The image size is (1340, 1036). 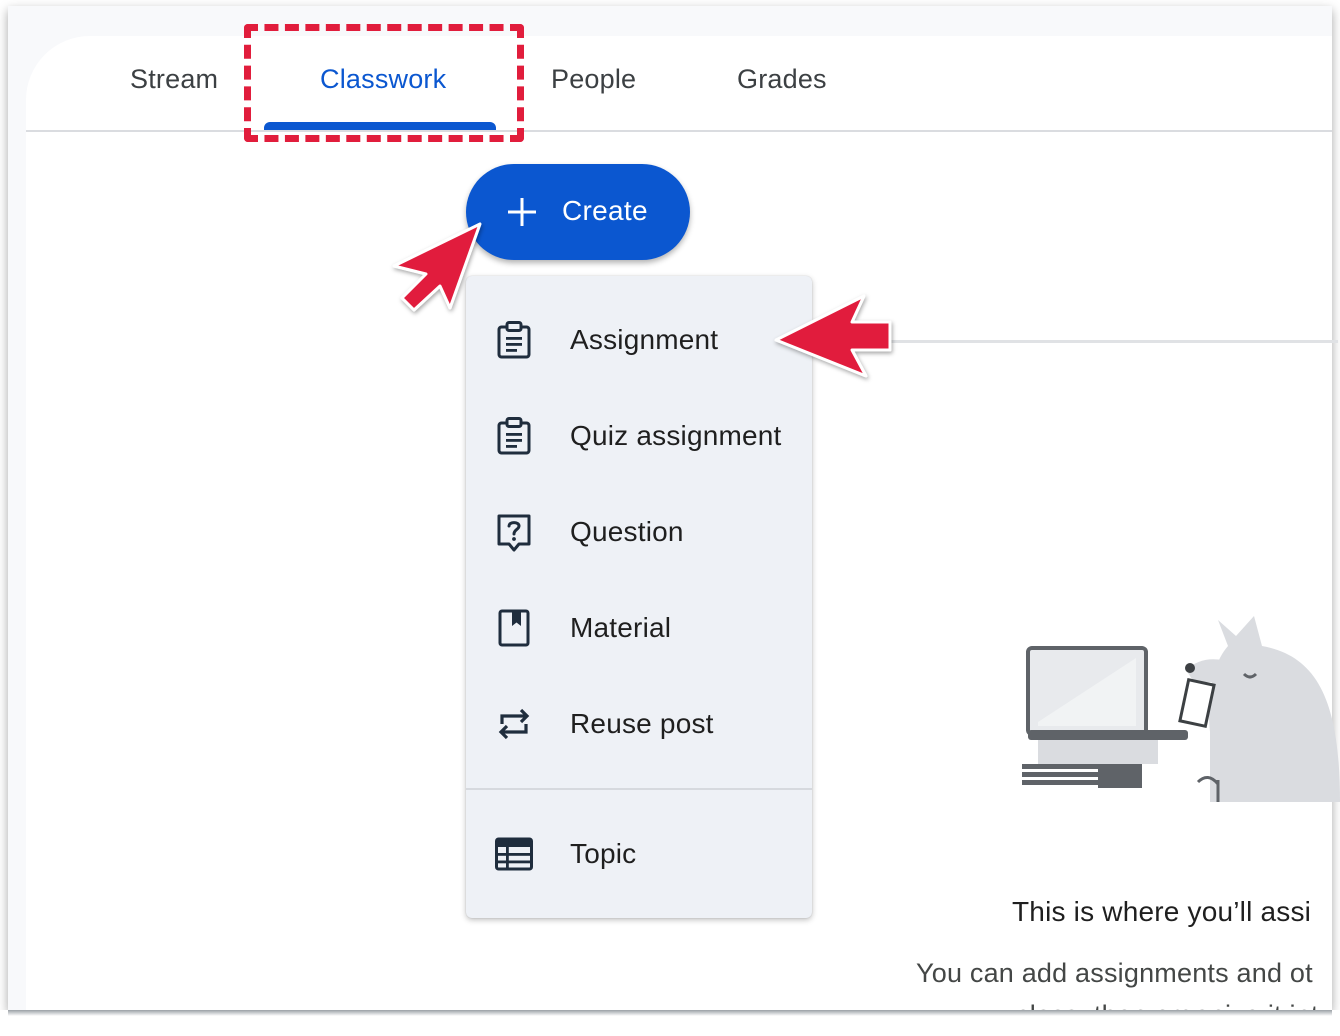 What do you see at coordinates (593, 79) in the screenshot?
I see `tab-people: People` at bounding box center [593, 79].